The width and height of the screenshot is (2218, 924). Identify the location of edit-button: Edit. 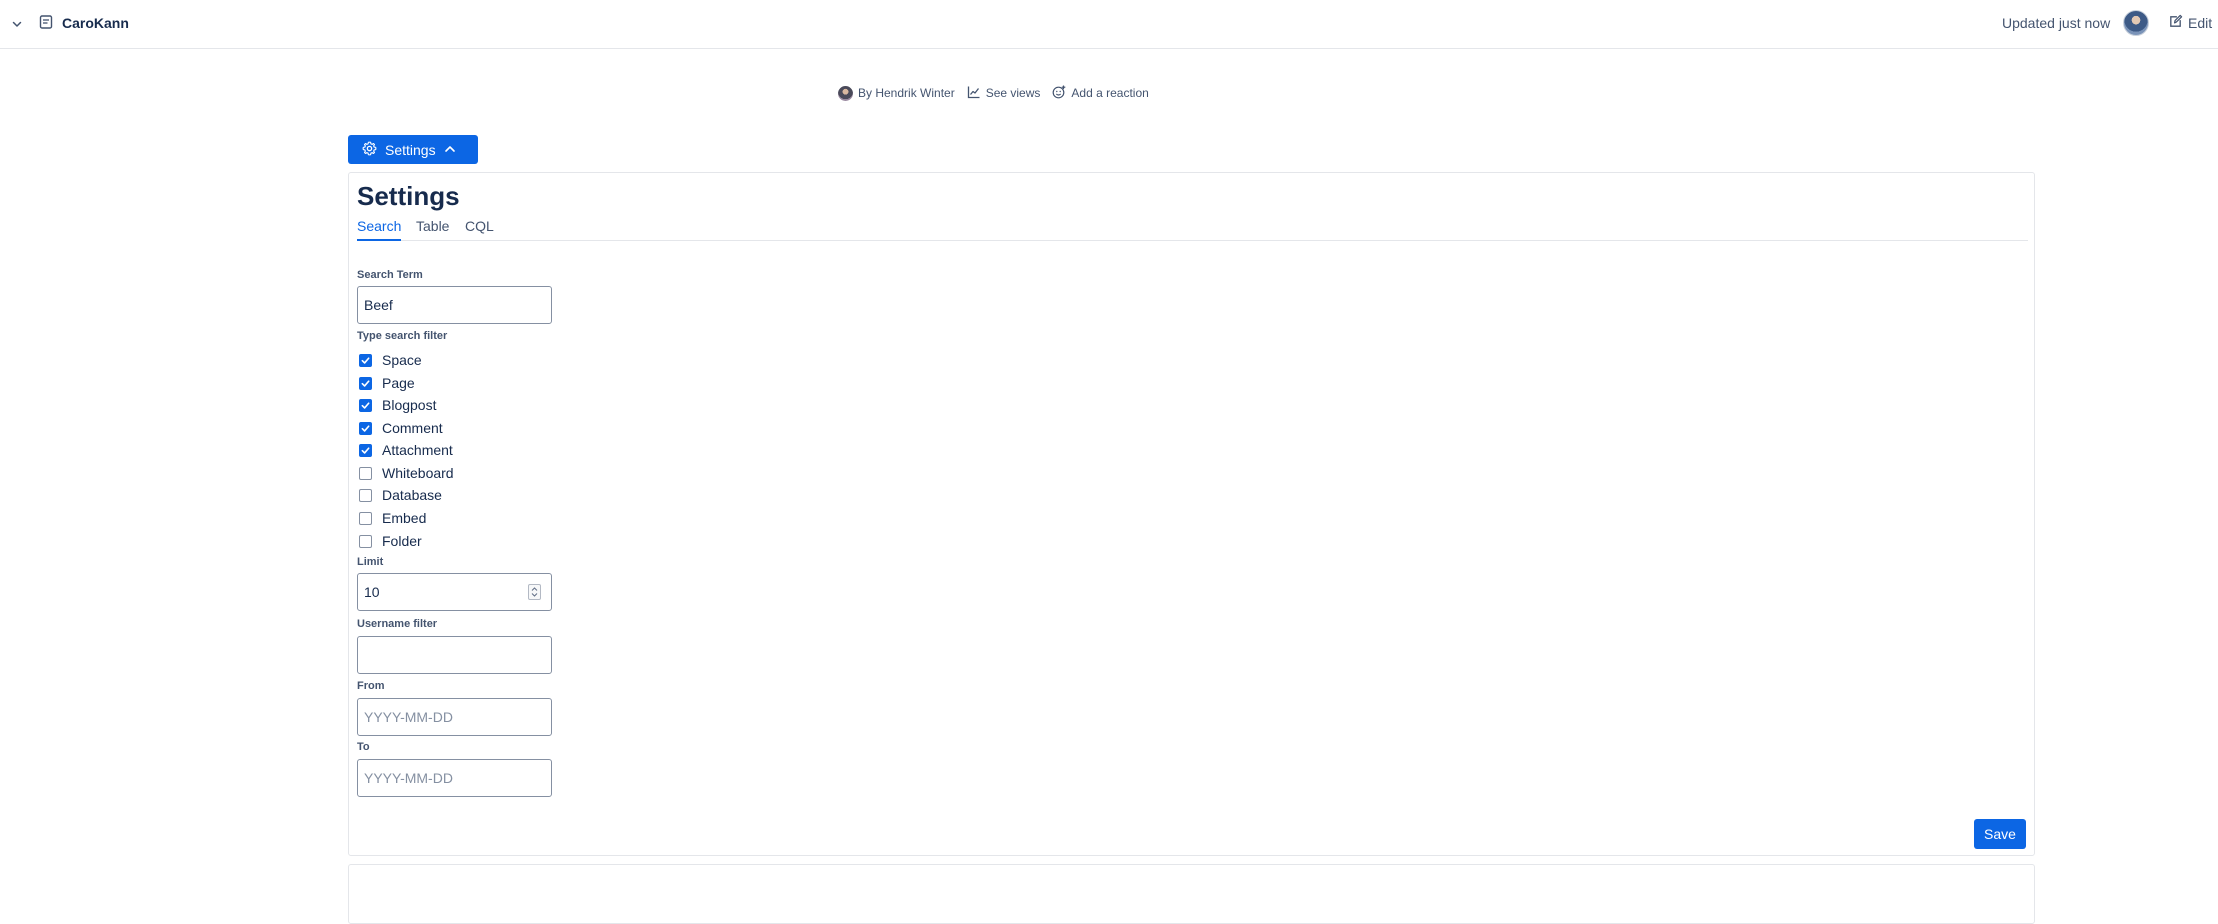
(2190, 23).